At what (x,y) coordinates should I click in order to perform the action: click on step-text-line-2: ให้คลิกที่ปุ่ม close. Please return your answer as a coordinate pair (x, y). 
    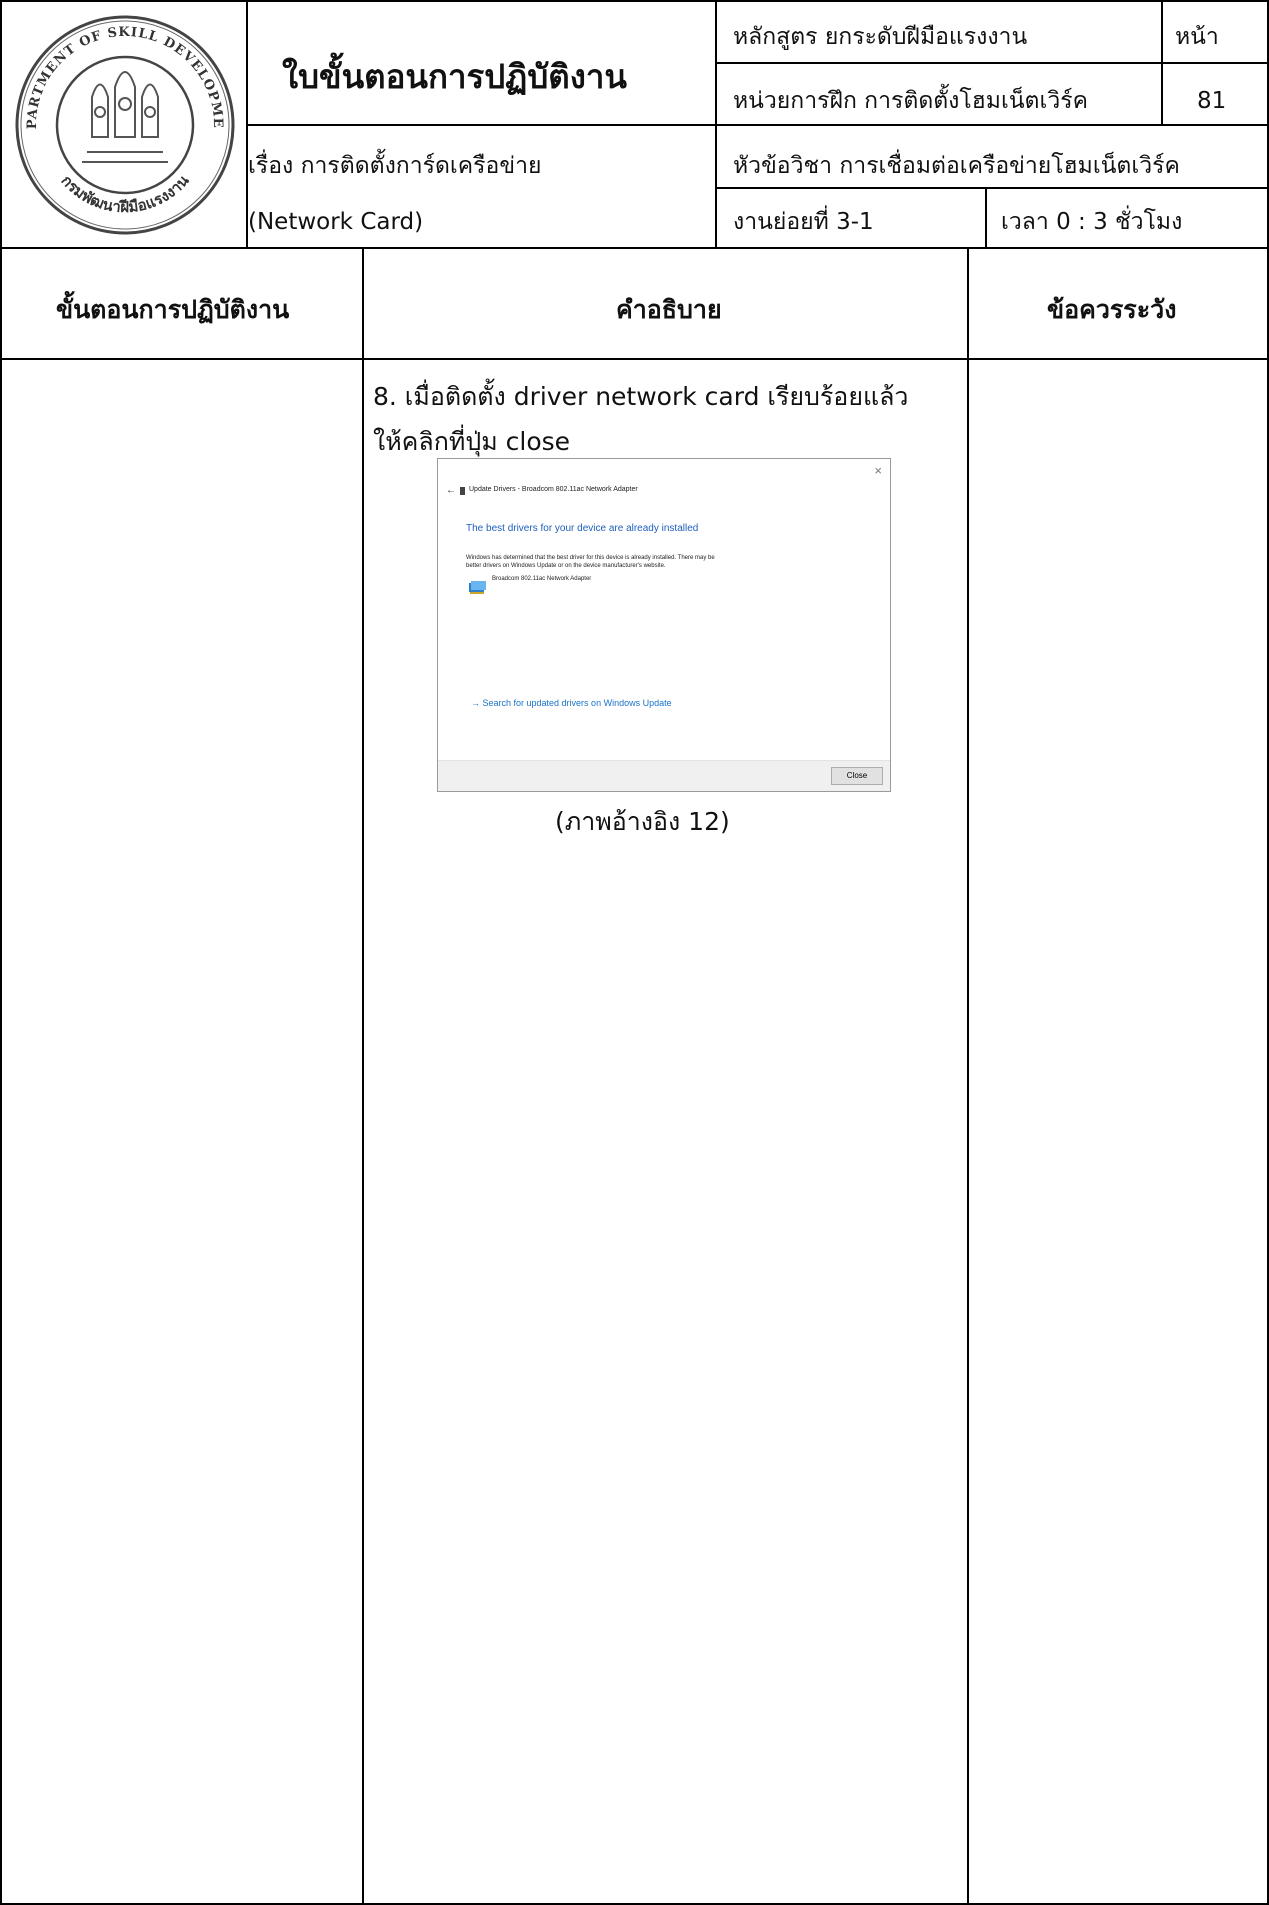
    Looking at the image, I should click on (472, 441).